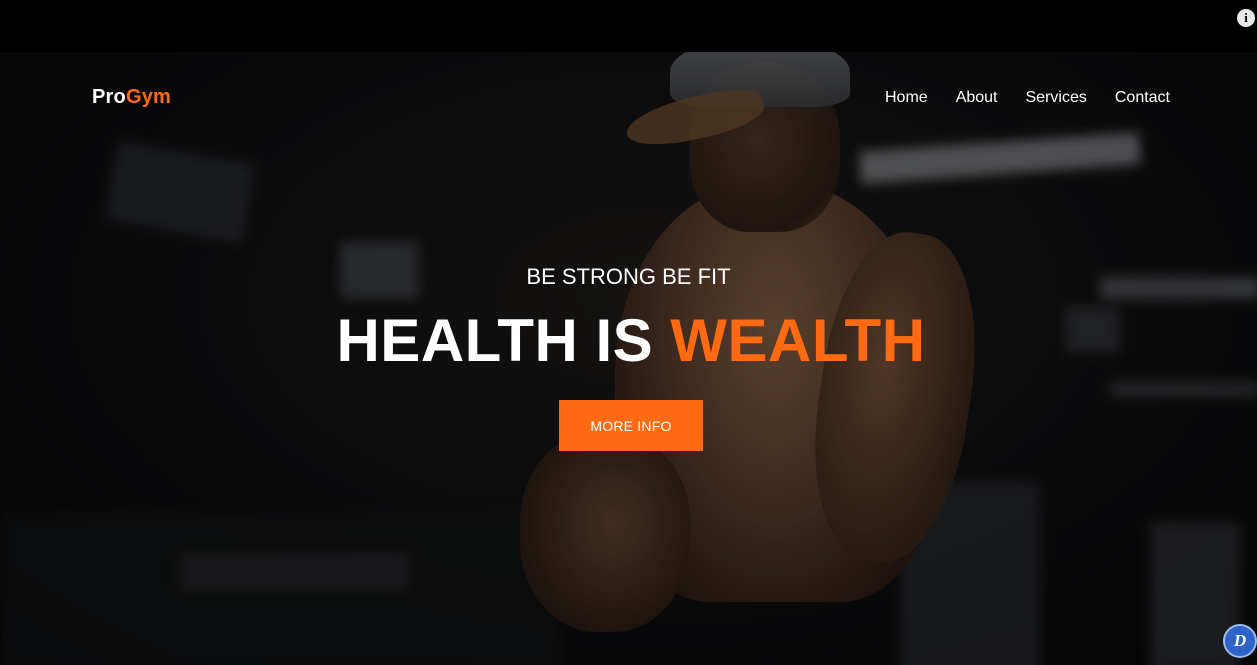 The height and width of the screenshot is (665, 1257). Describe the element at coordinates (109, 97) in the screenshot. I see `brand-logo-part1: Pro` at that location.